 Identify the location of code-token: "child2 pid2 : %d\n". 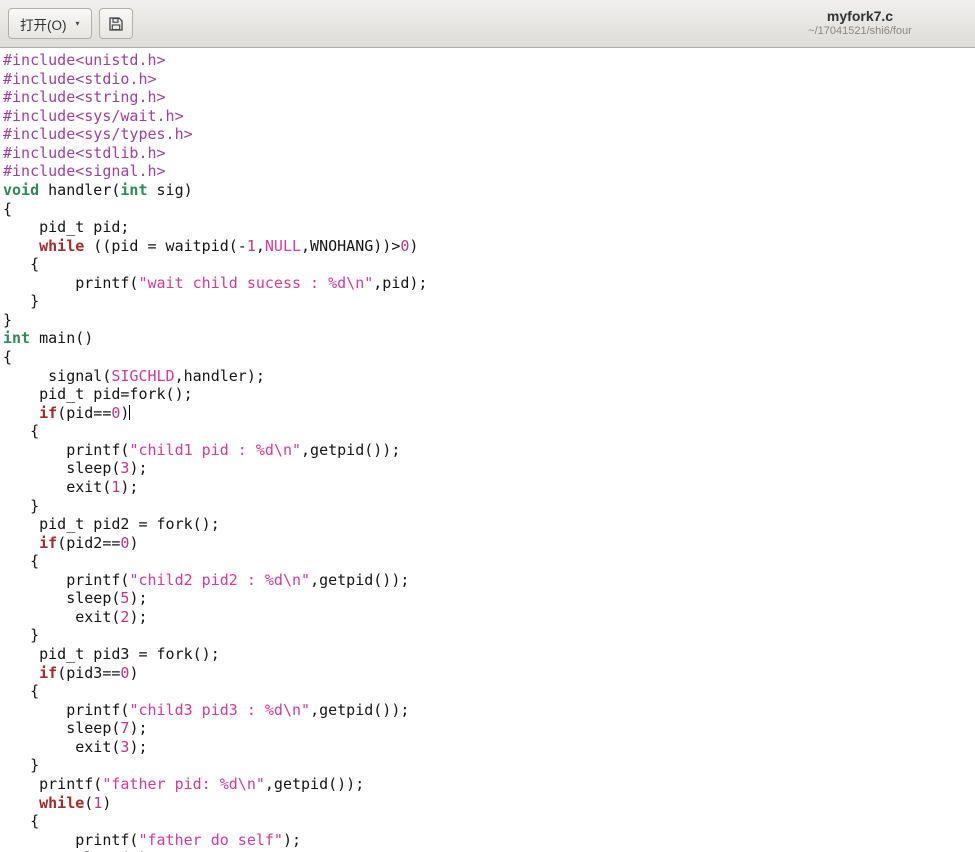
(220, 579).